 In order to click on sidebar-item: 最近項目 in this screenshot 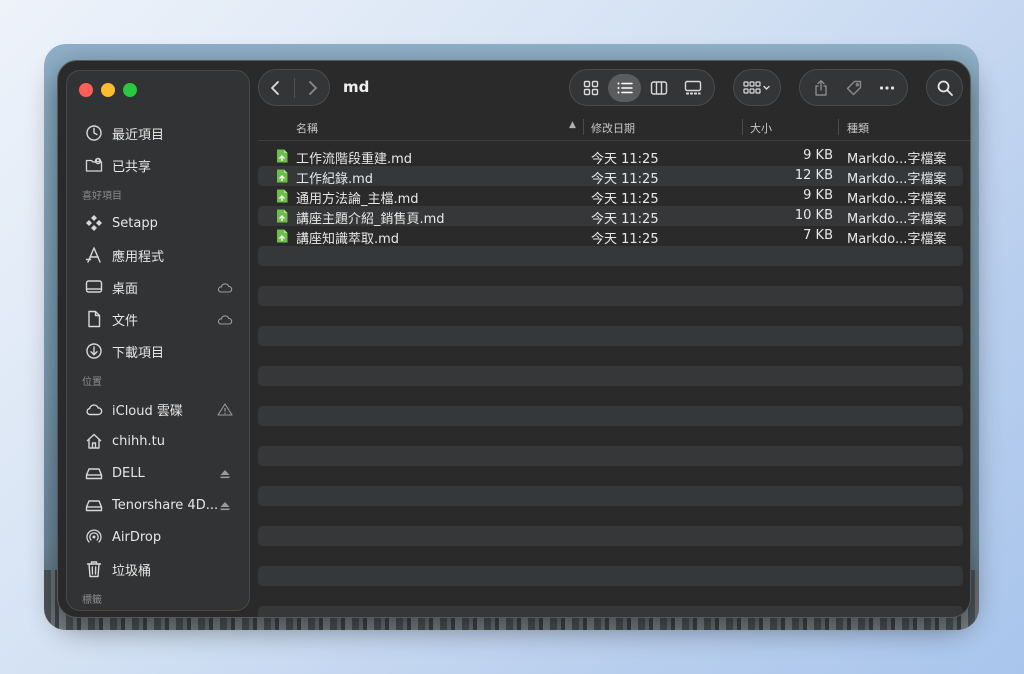, I will do `click(158, 133)`.